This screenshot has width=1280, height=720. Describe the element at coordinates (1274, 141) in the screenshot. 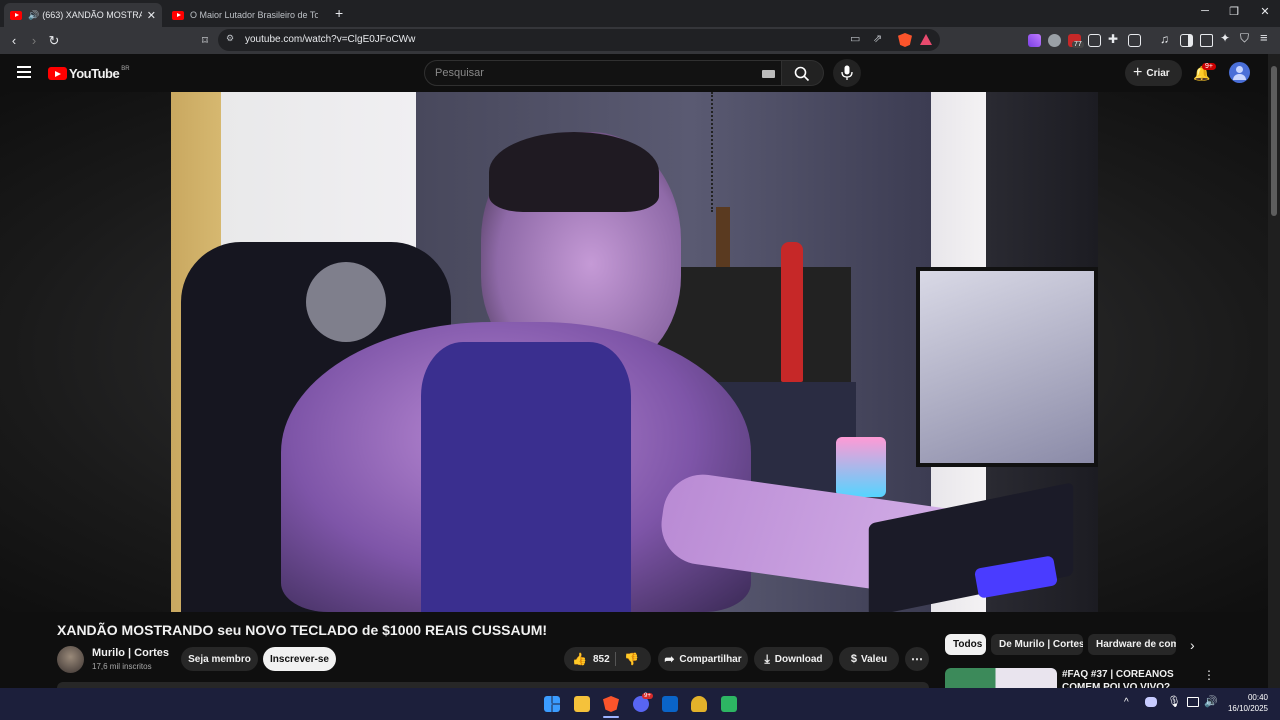

I see `scrollbar-thumb` at that location.